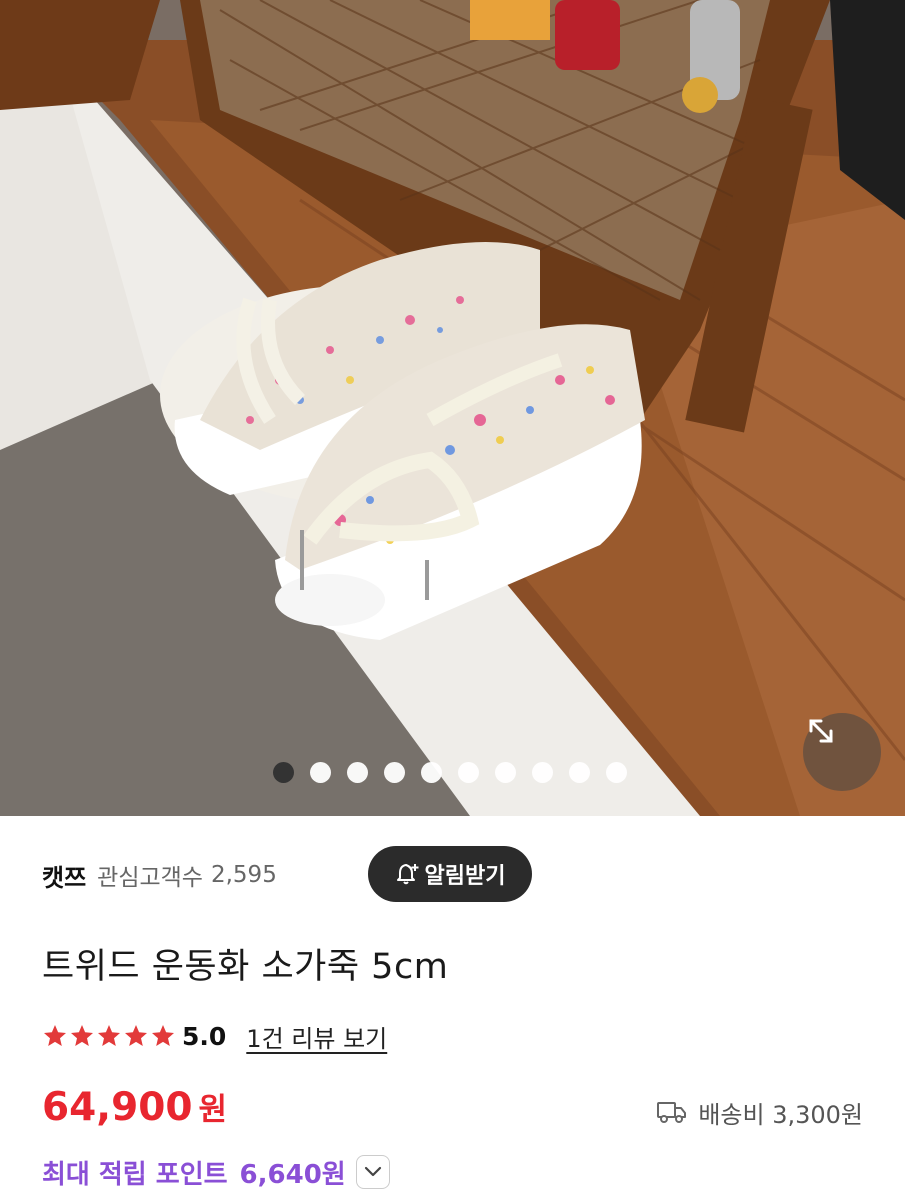 The height and width of the screenshot is (1200, 905). Describe the element at coordinates (204, 1036) in the screenshot. I see `rating-value: 5.0` at that location.